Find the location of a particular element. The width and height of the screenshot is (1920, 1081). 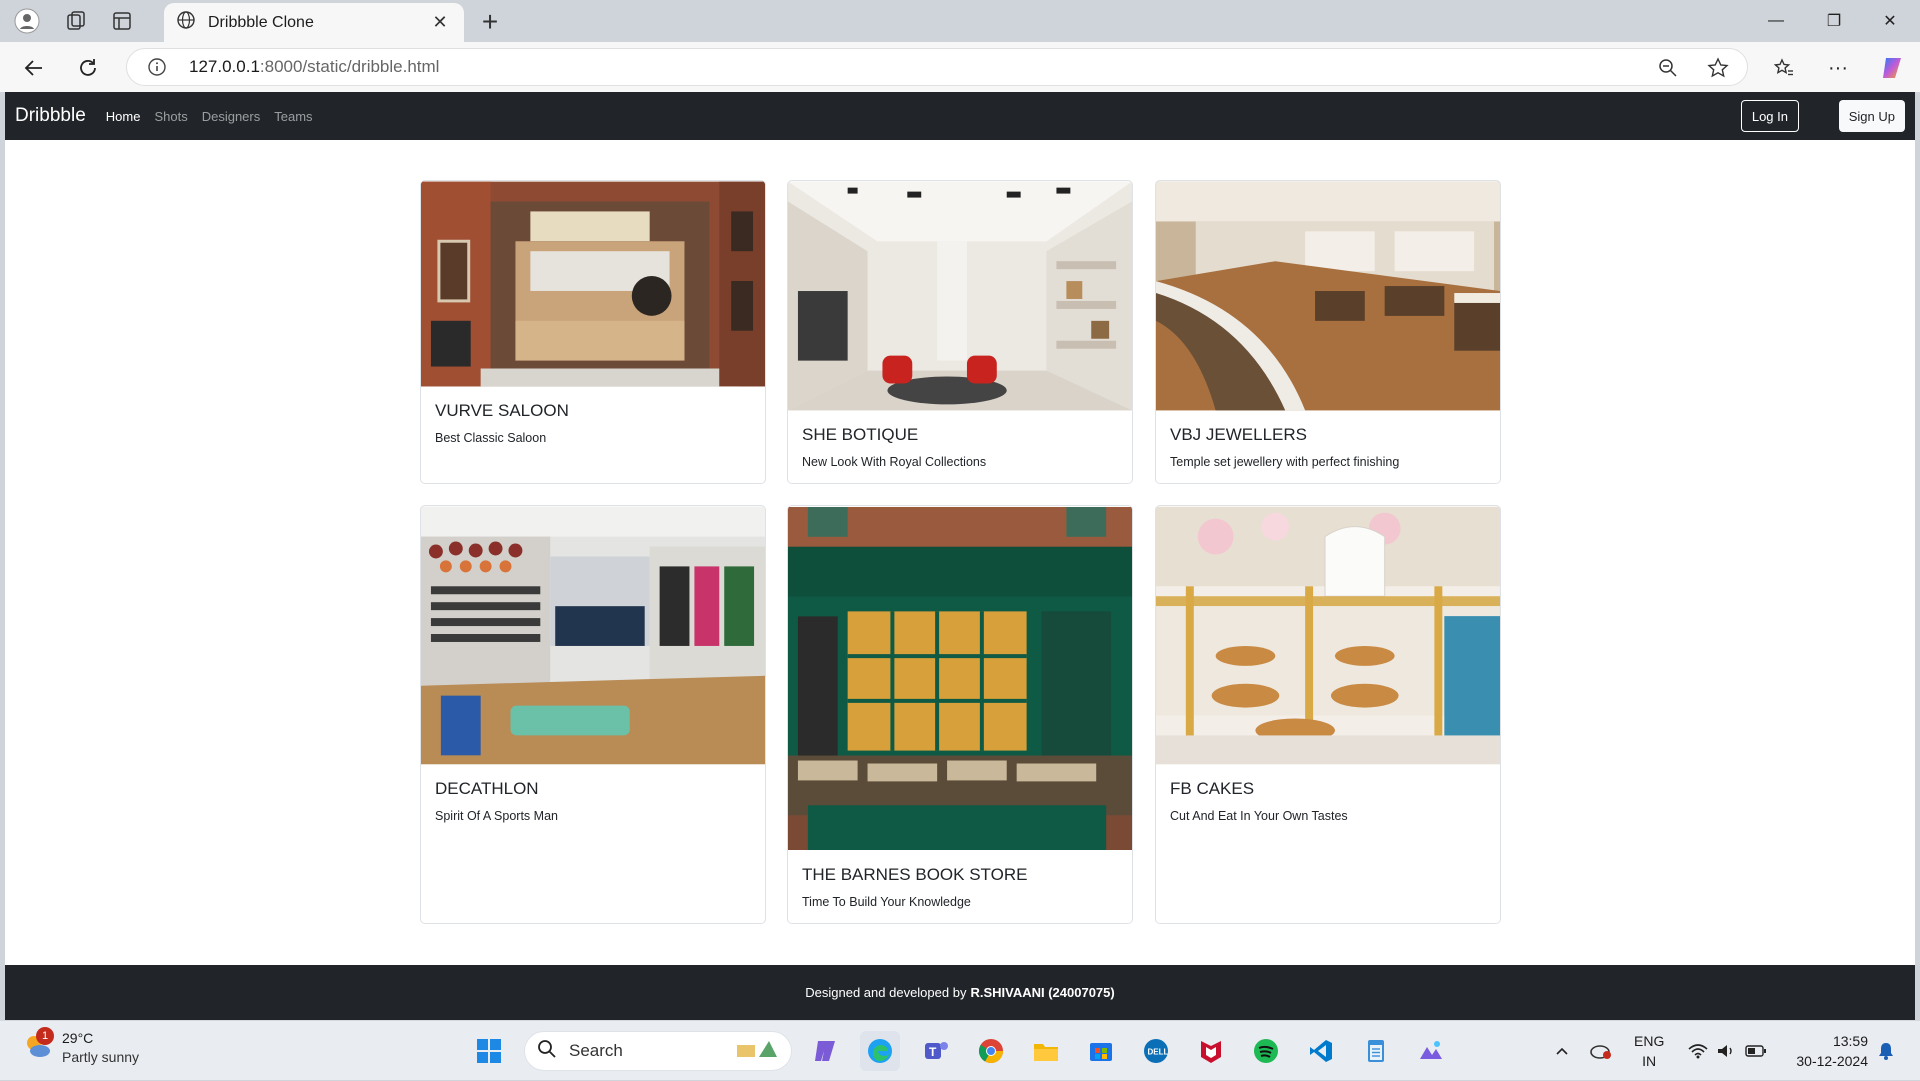

lang-top: ENG is located at coordinates (1649, 1041).